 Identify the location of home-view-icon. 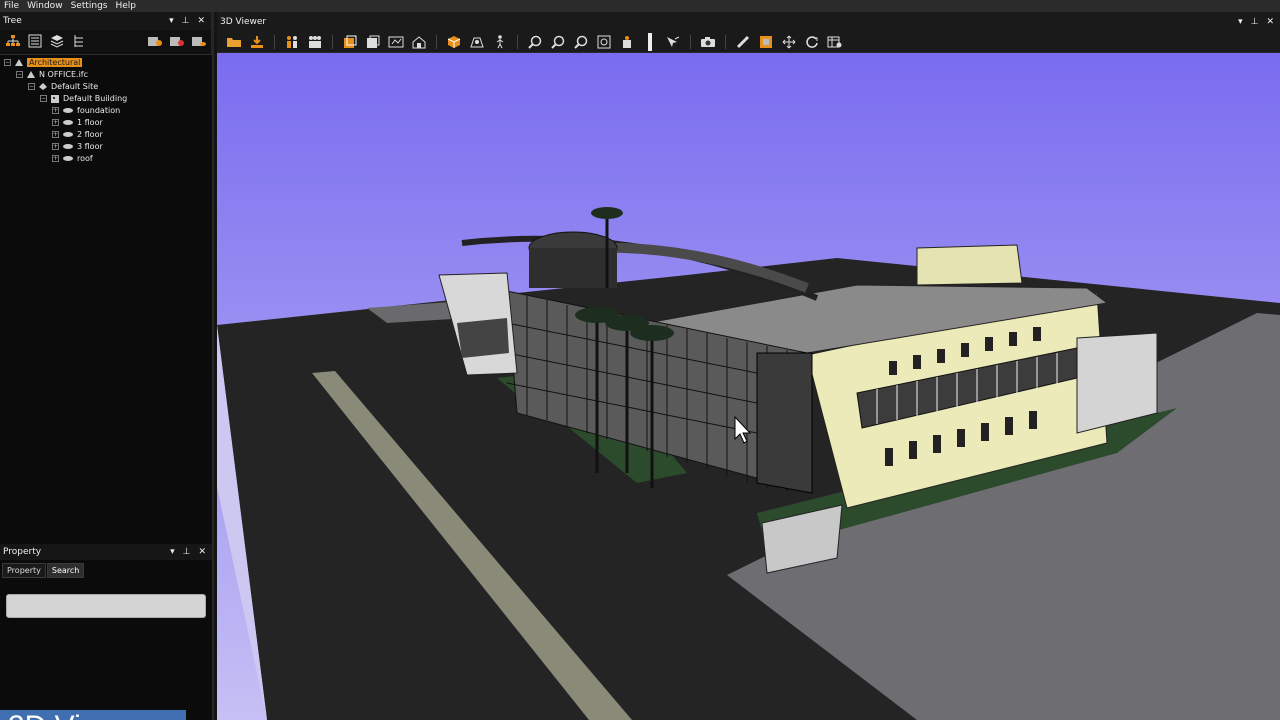
(419, 42).